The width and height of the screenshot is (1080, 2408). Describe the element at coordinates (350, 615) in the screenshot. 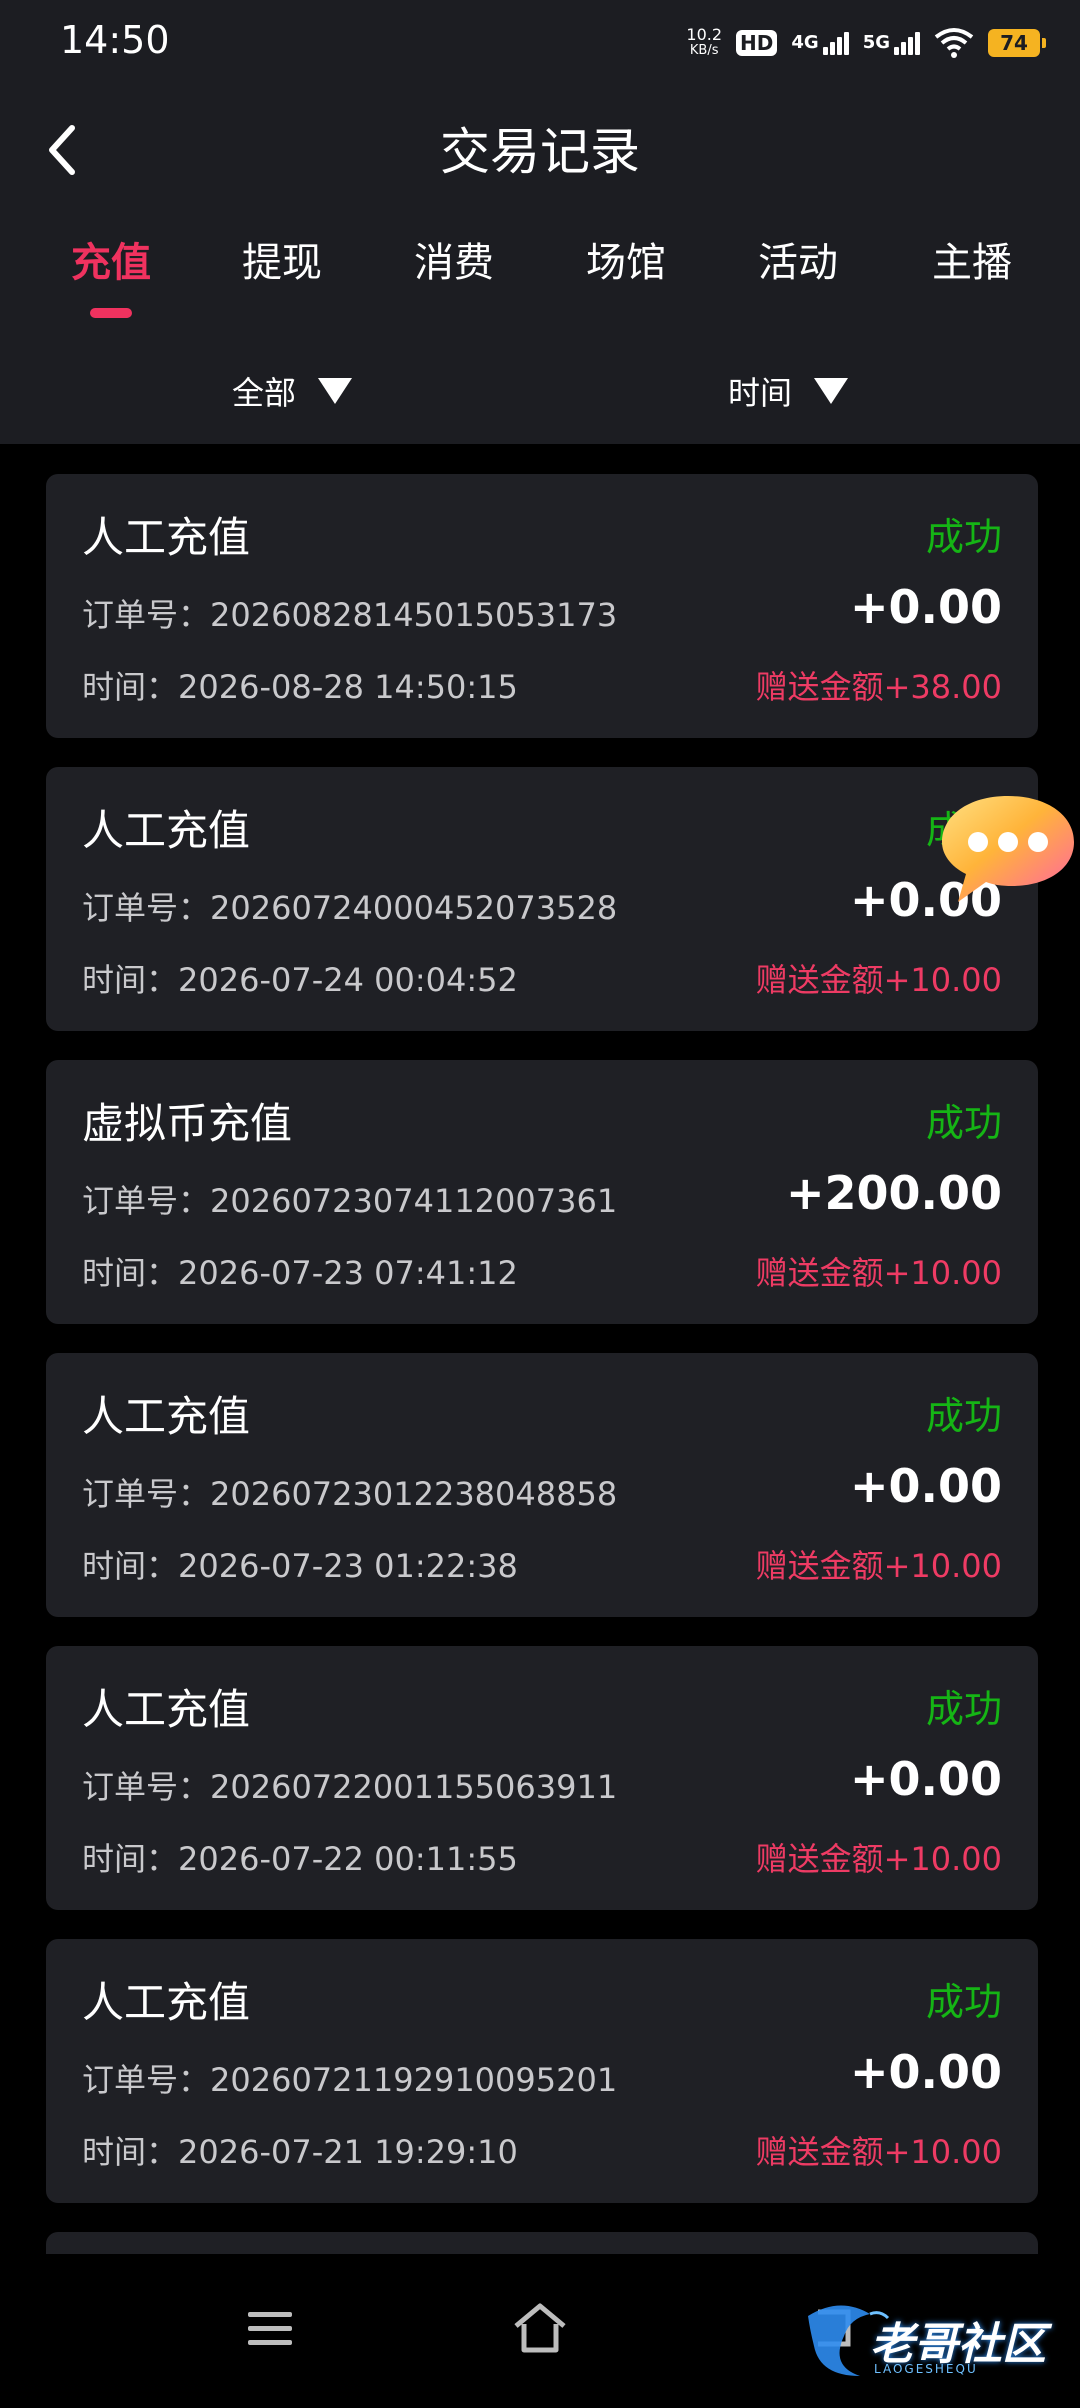

I see `record-order-number: 订单号：20260828145015053173` at that location.